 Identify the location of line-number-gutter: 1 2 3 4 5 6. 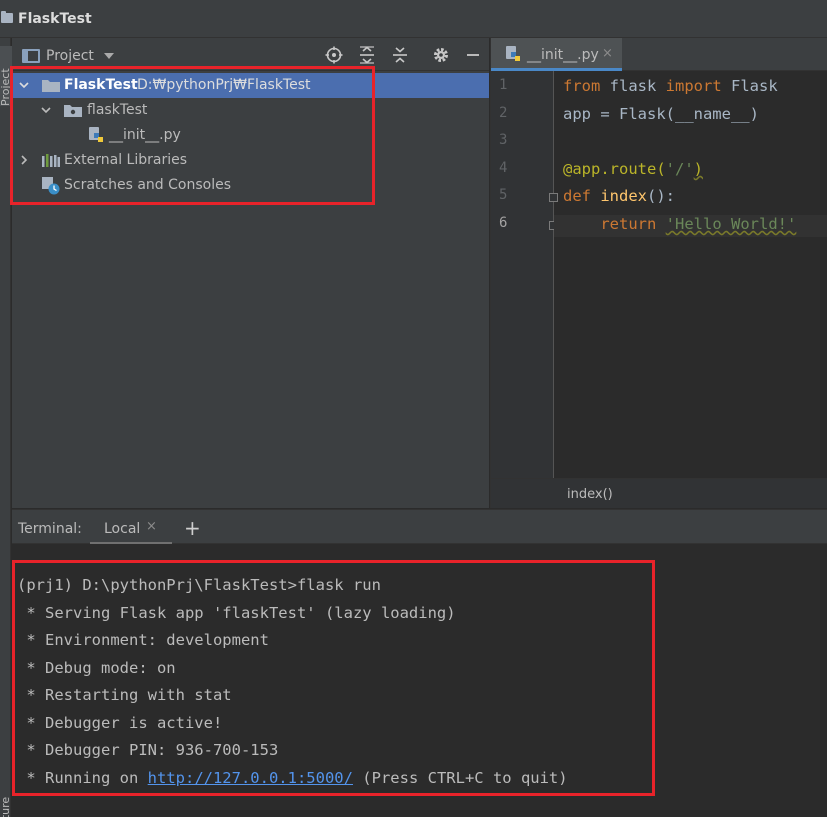
(524, 274).